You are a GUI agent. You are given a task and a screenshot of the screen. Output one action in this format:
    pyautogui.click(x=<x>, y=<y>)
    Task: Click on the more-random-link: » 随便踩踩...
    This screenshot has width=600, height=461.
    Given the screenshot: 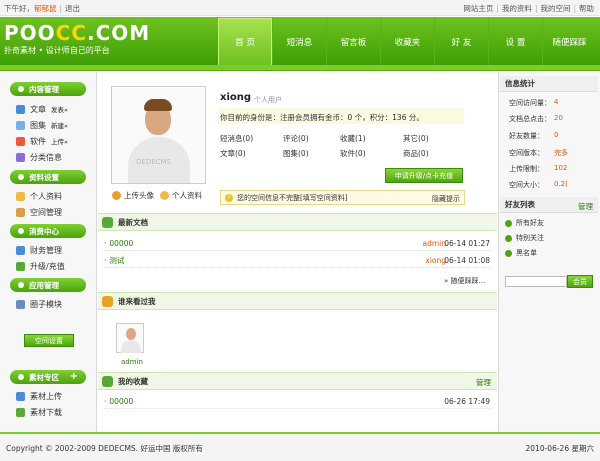 What is the action you would take?
    pyautogui.click(x=464, y=281)
    